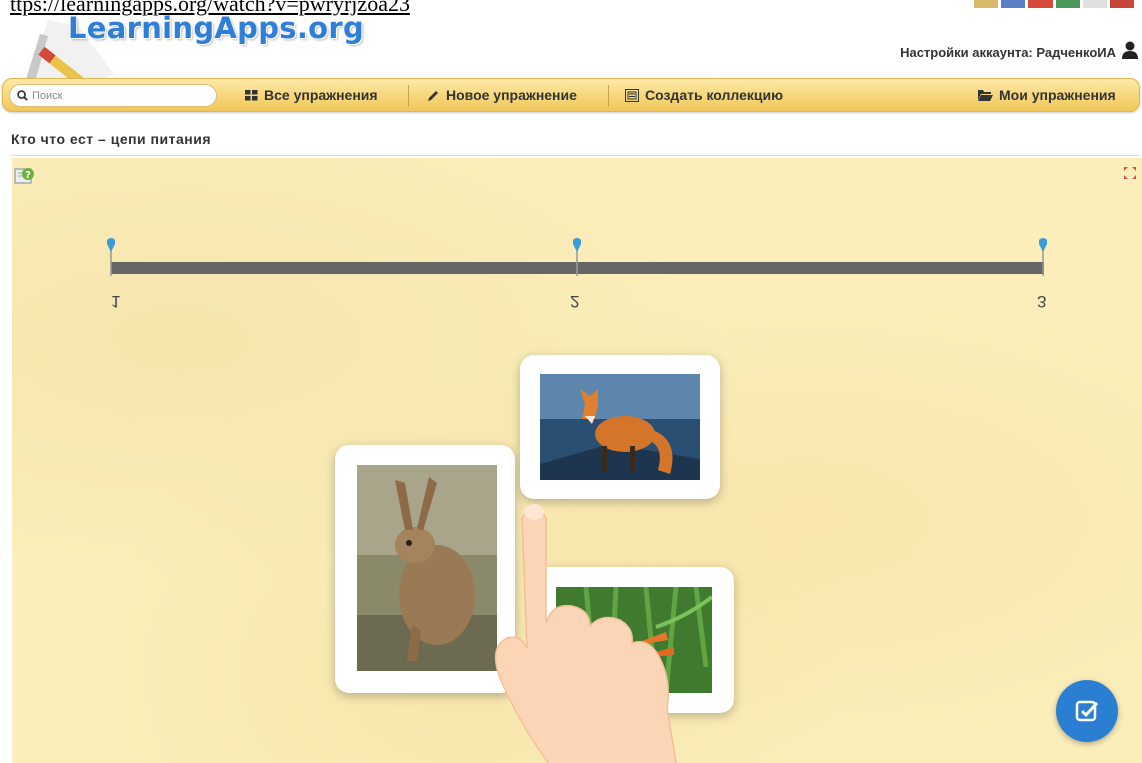  I want to click on account-settings-link: Настройки аккаунта: РадченкоИА, so click(1008, 52).